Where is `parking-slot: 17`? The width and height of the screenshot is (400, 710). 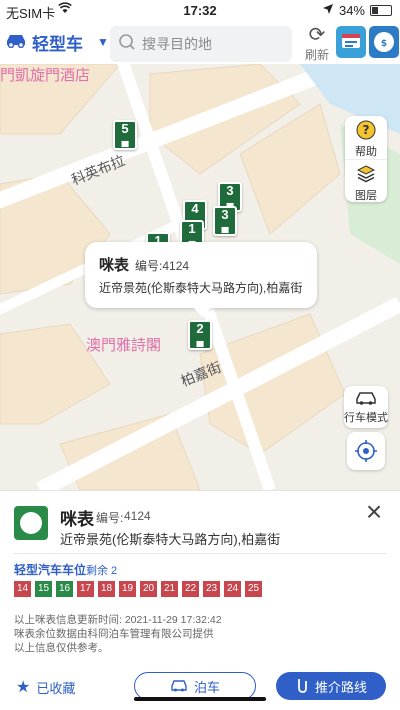
parking-slot: 17 is located at coordinates (85, 589).